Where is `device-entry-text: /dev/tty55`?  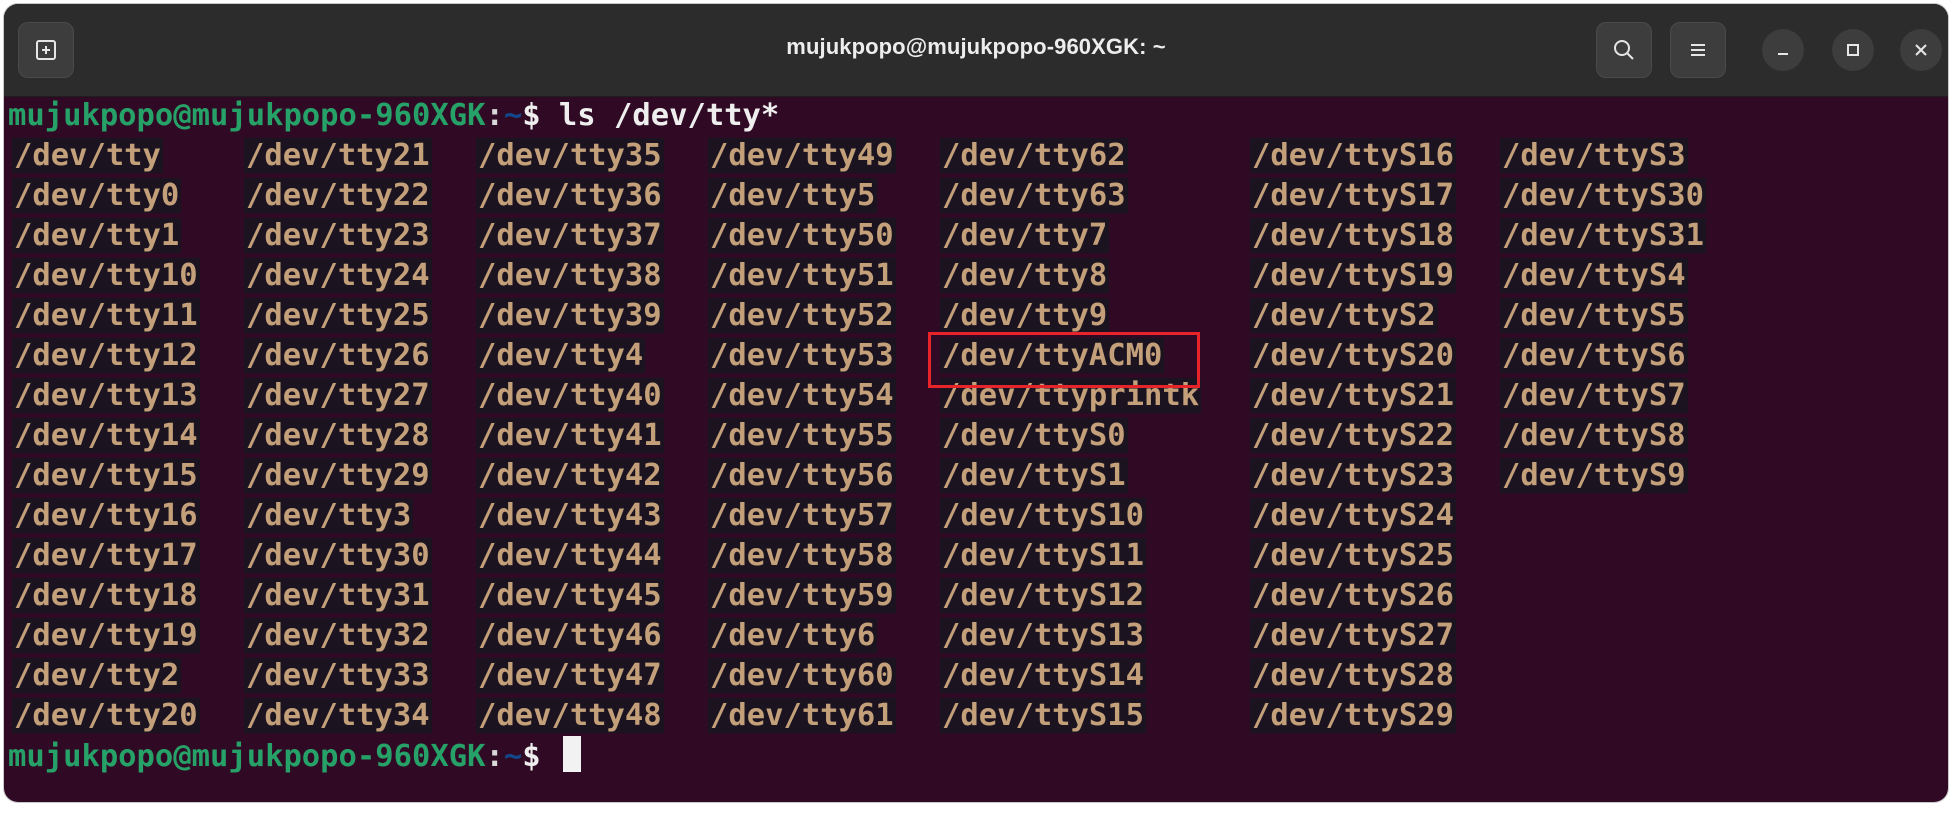 device-entry-text: /dev/tty55 is located at coordinates (802, 435).